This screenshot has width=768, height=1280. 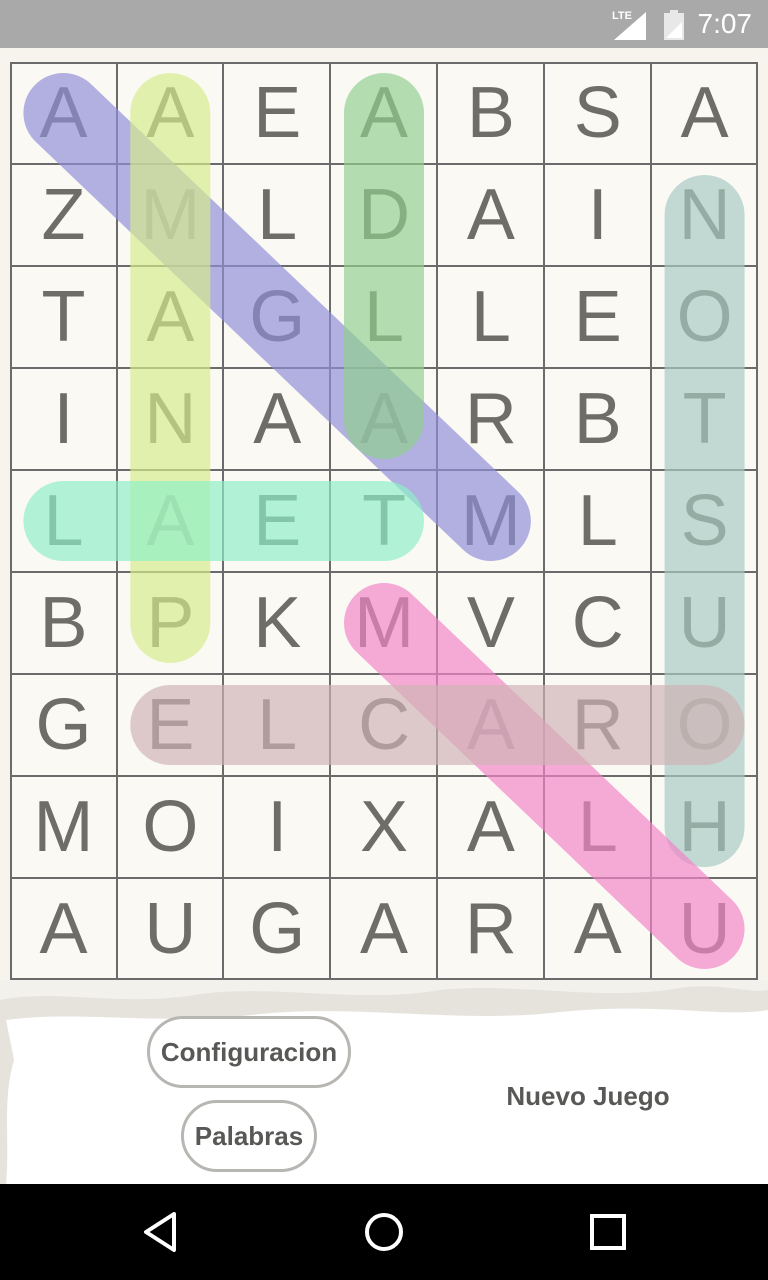 I want to click on new-game-button: Nuevo Juego, so click(x=588, y=1096).